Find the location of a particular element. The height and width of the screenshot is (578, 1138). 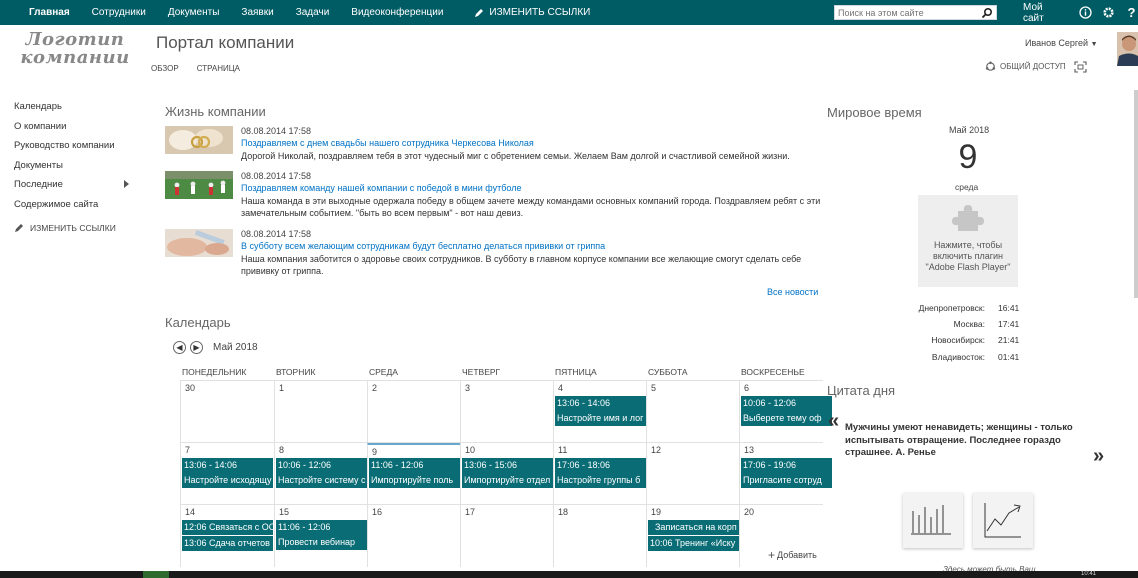

calendar-event: 13:06 Сдача отчетов is located at coordinates (227, 543).